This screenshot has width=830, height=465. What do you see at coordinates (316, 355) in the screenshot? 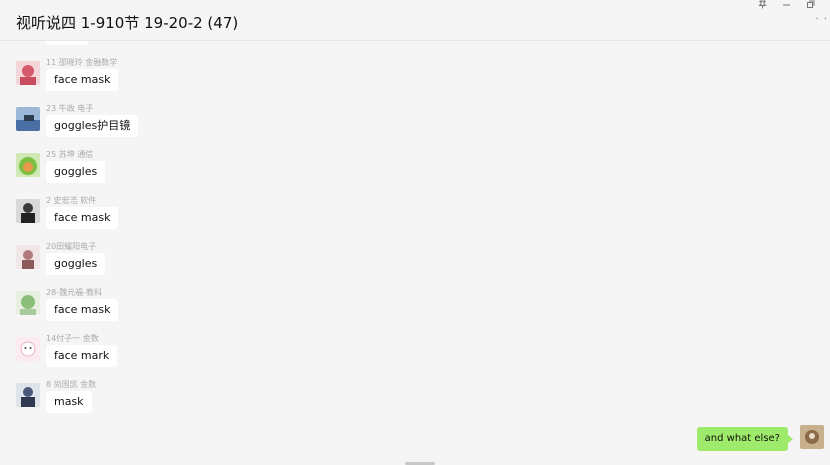
I see `message-item: 14付子一 金数 face mark` at bounding box center [316, 355].